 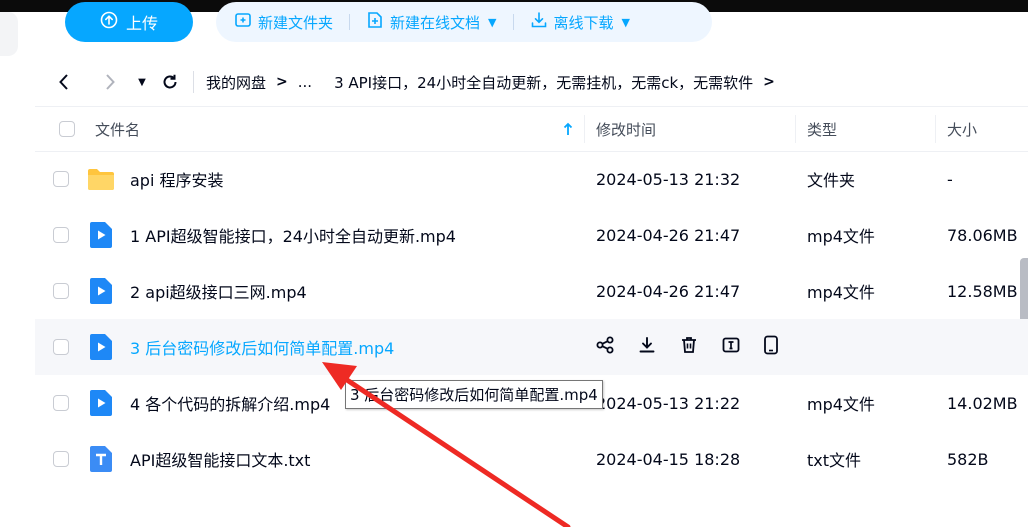 I want to click on toolbar-group: 新建文件夹 新建在线文档 ▼ 离线下载 ▼, so click(x=464, y=22).